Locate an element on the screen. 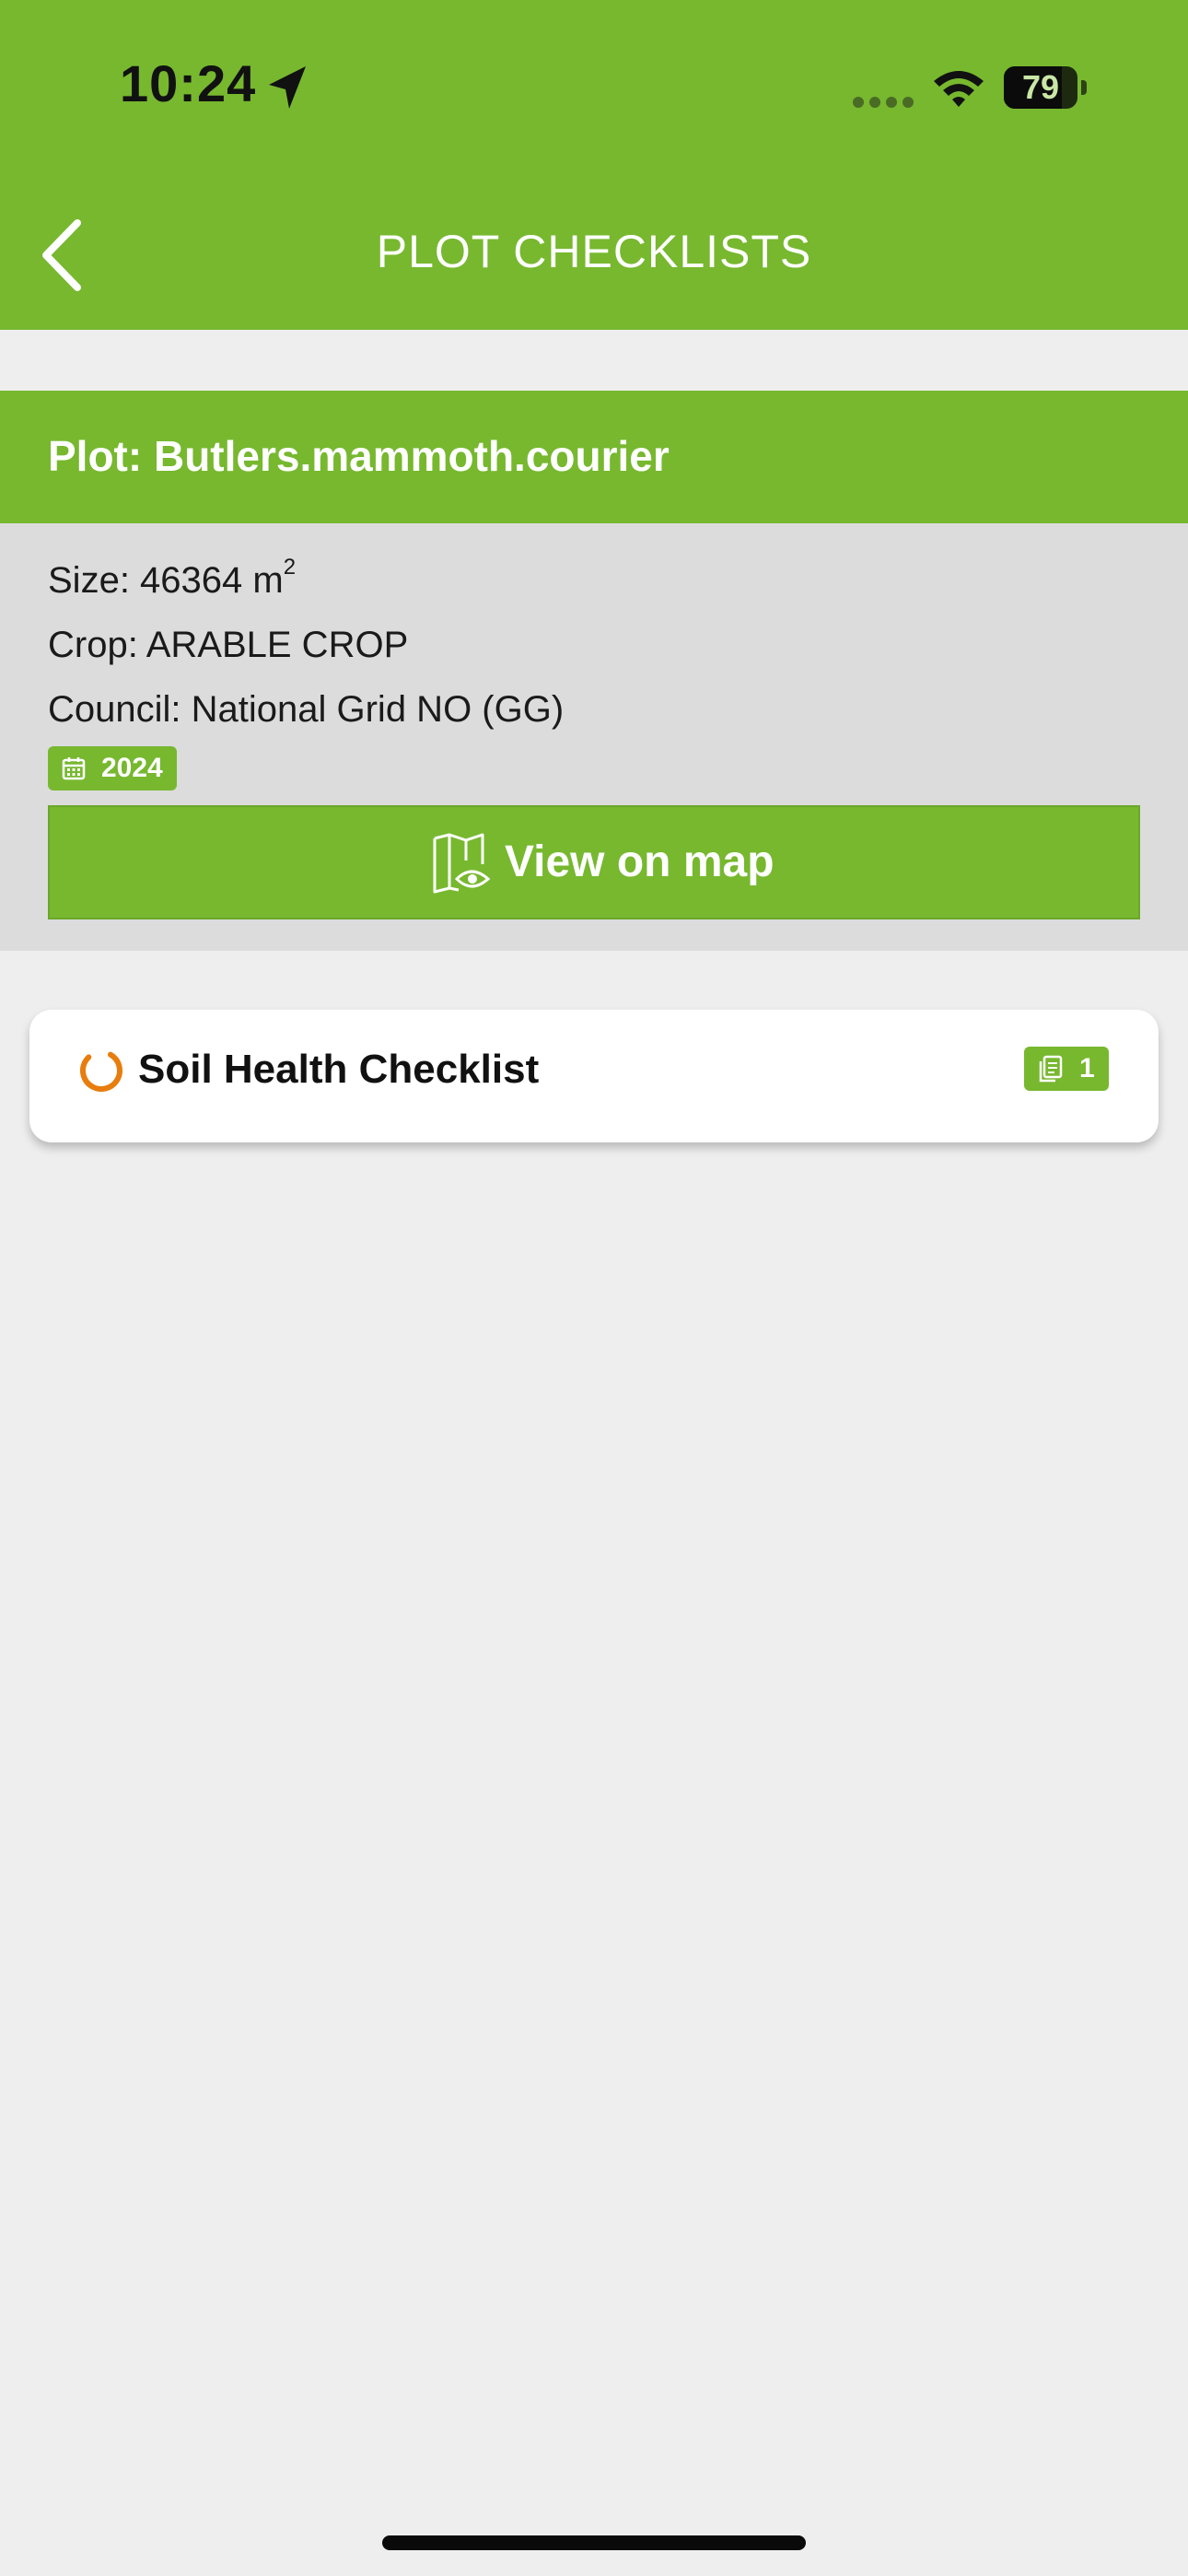  battery-percentage: 79 is located at coordinates (1040, 87).